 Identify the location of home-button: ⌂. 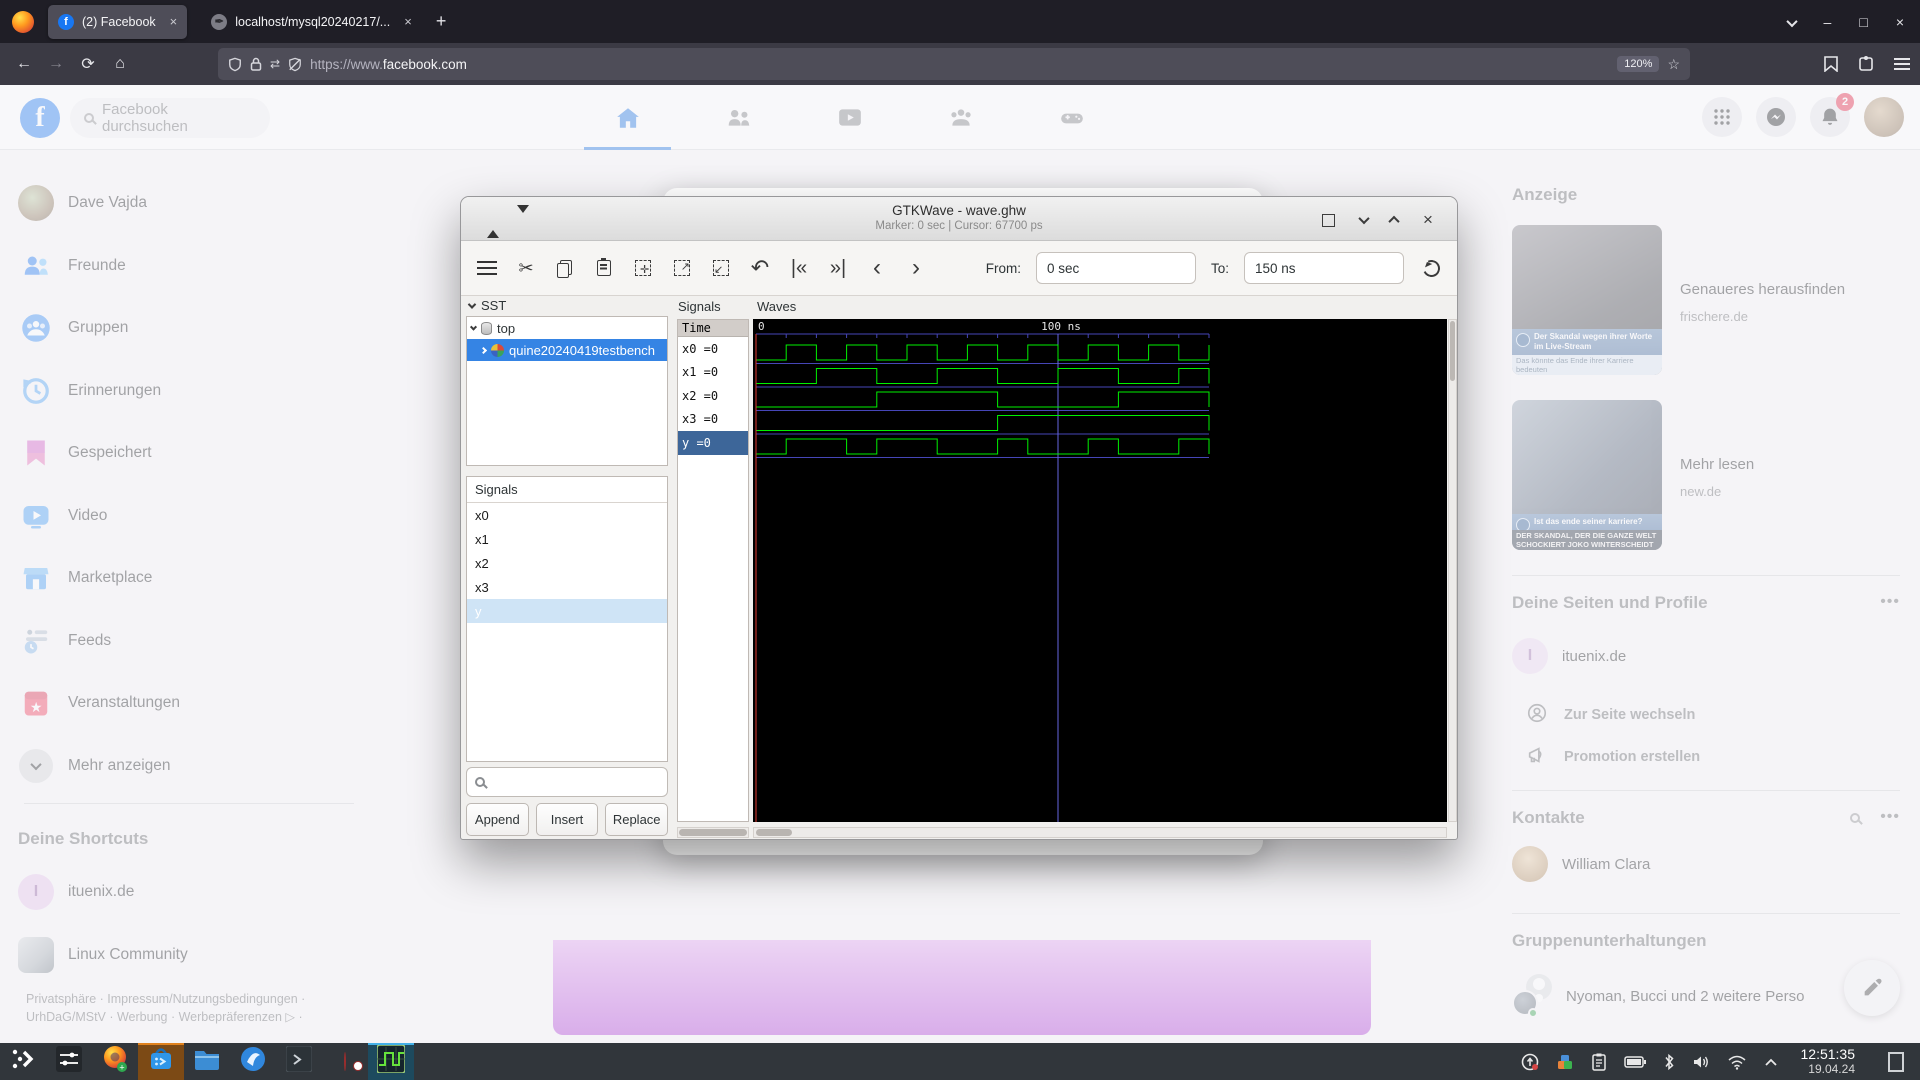
(120, 64).